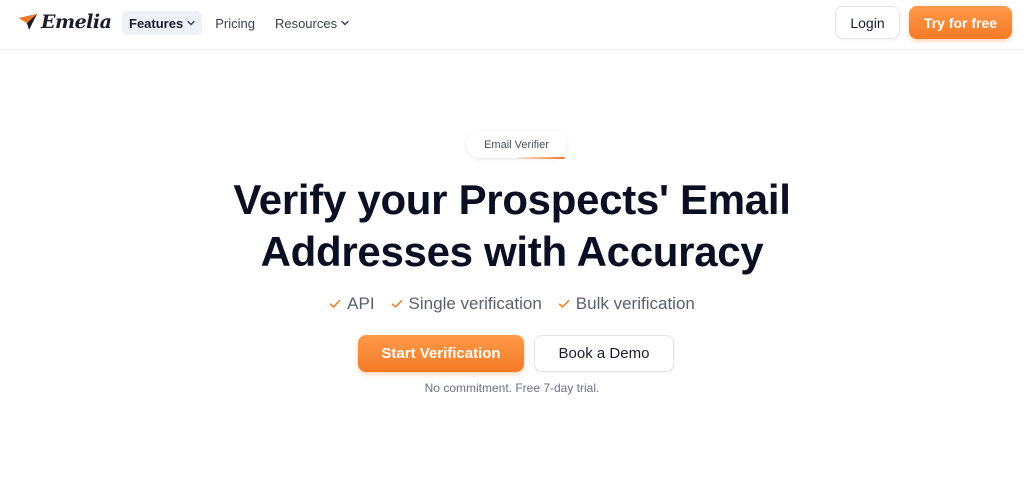 The height and width of the screenshot is (485, 1024). I want to click on brand-logo: Emelia, so click(65, 22).